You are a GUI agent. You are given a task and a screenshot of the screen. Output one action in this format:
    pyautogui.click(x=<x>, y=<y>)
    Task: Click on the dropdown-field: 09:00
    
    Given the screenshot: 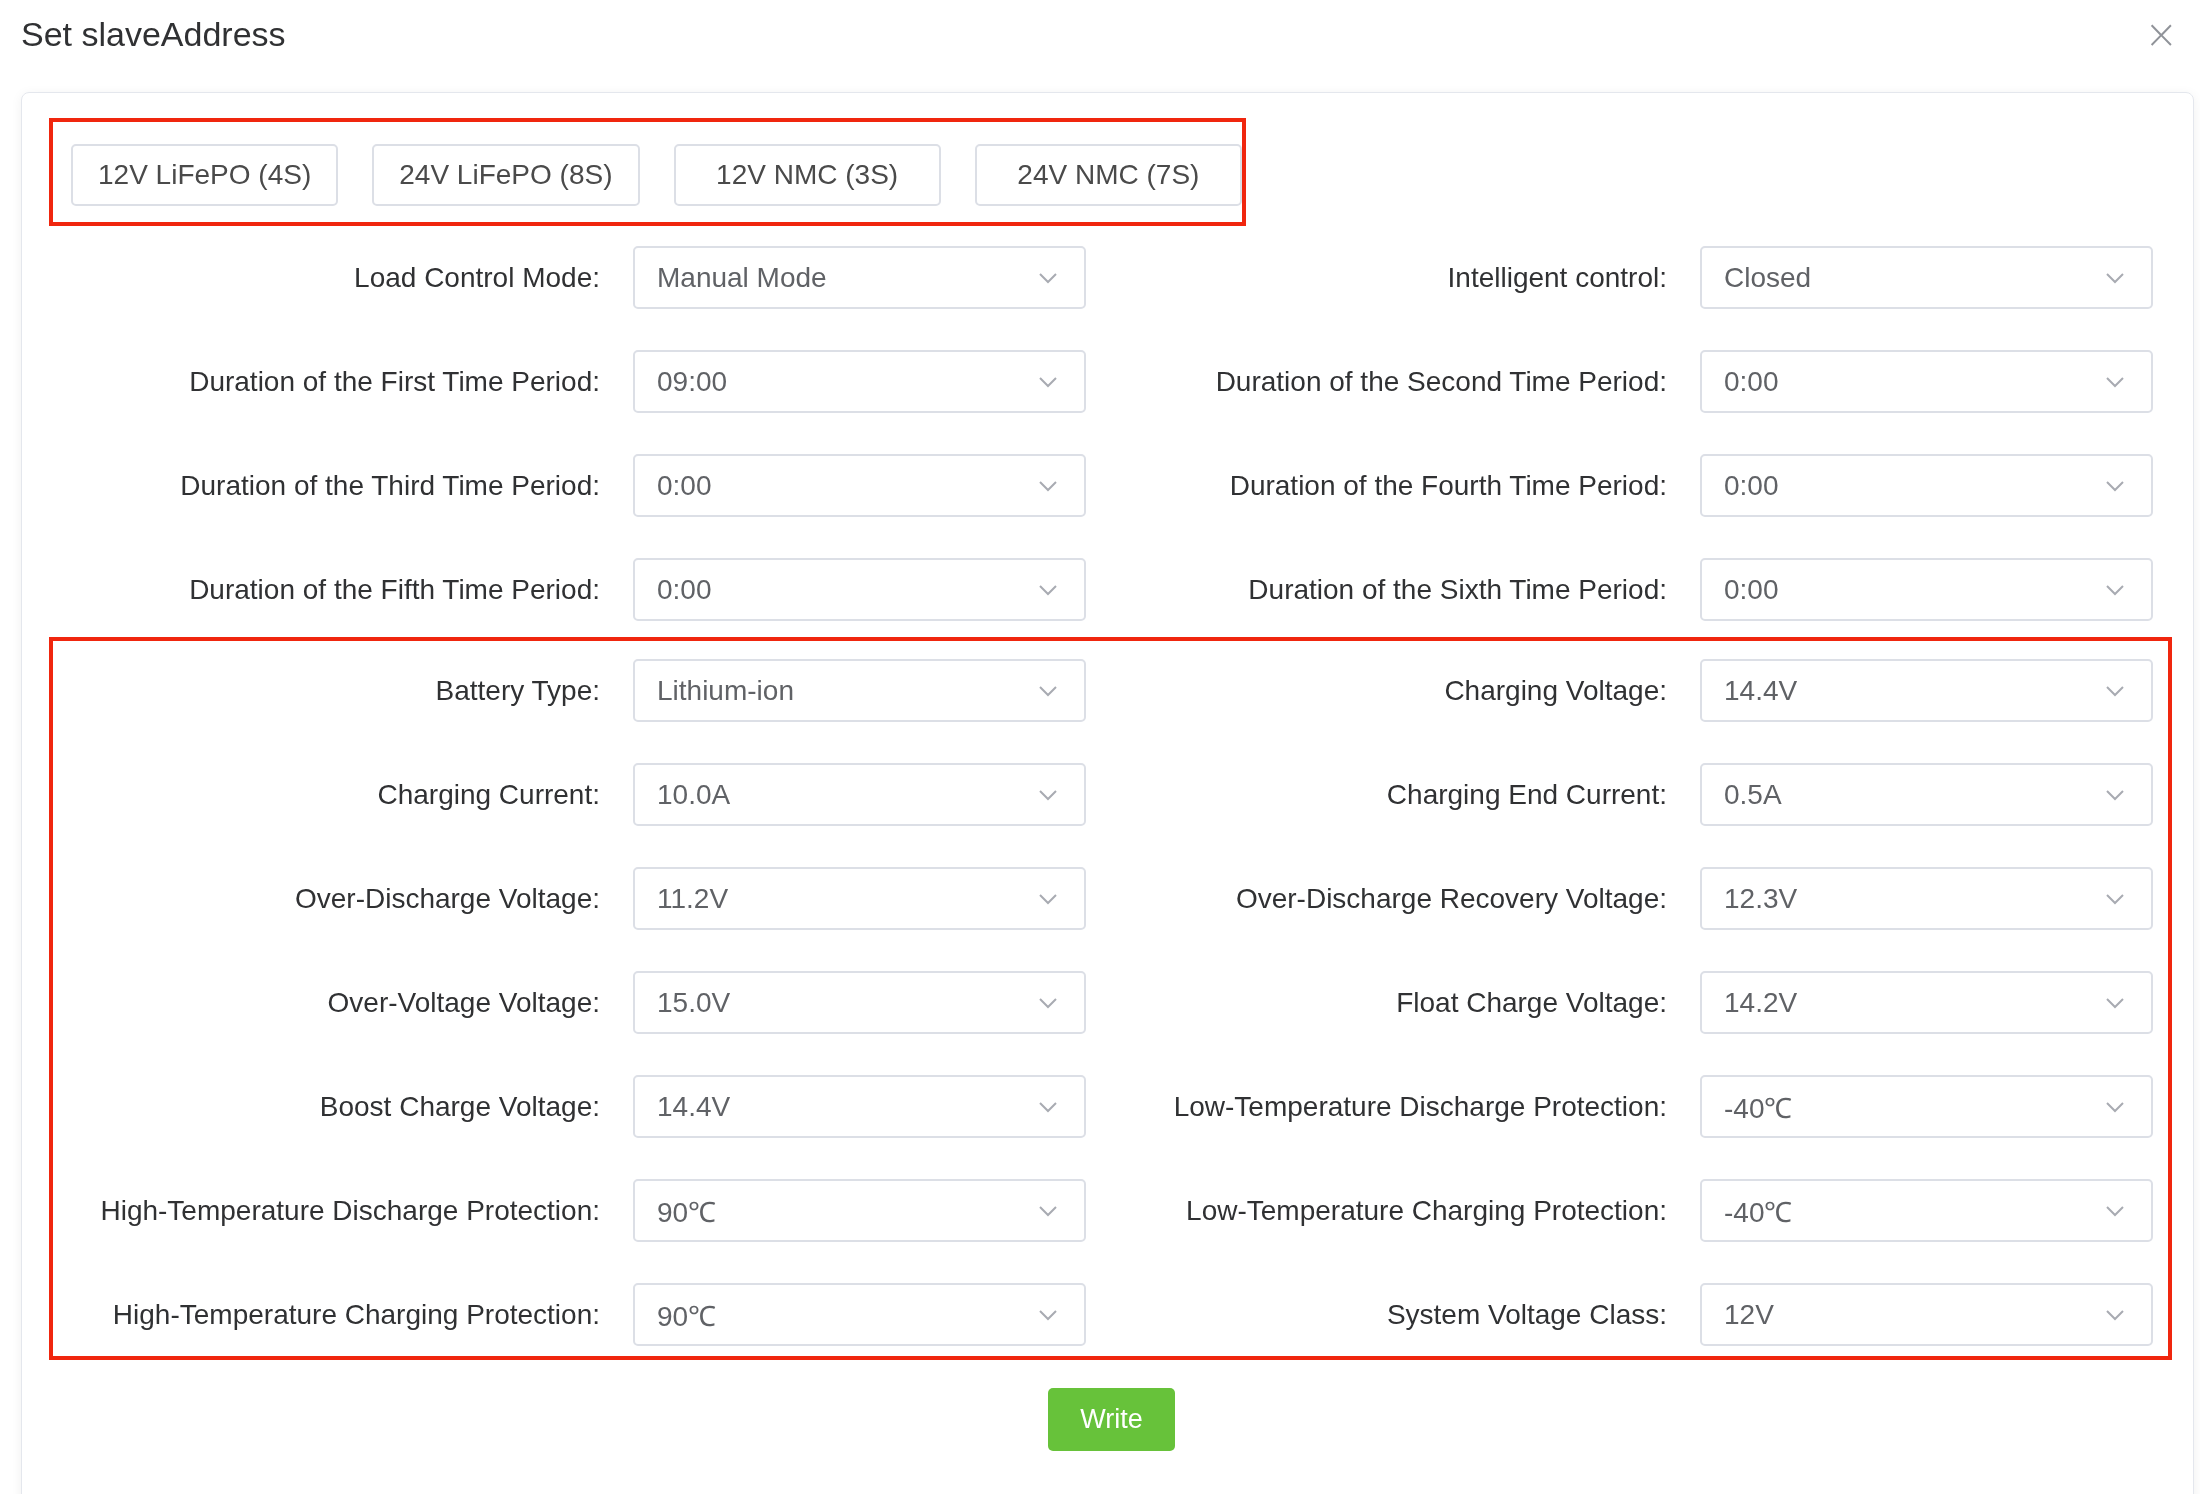 What is the action you would take?
    pyautogui.click(x=859, y=381)
    